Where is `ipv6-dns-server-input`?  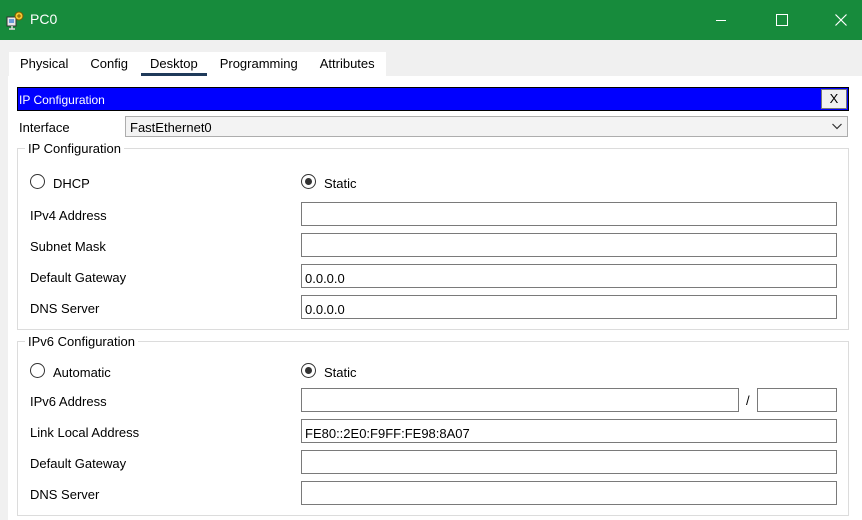 ipv6-dns-server-input is located at coordinates (569, 493).